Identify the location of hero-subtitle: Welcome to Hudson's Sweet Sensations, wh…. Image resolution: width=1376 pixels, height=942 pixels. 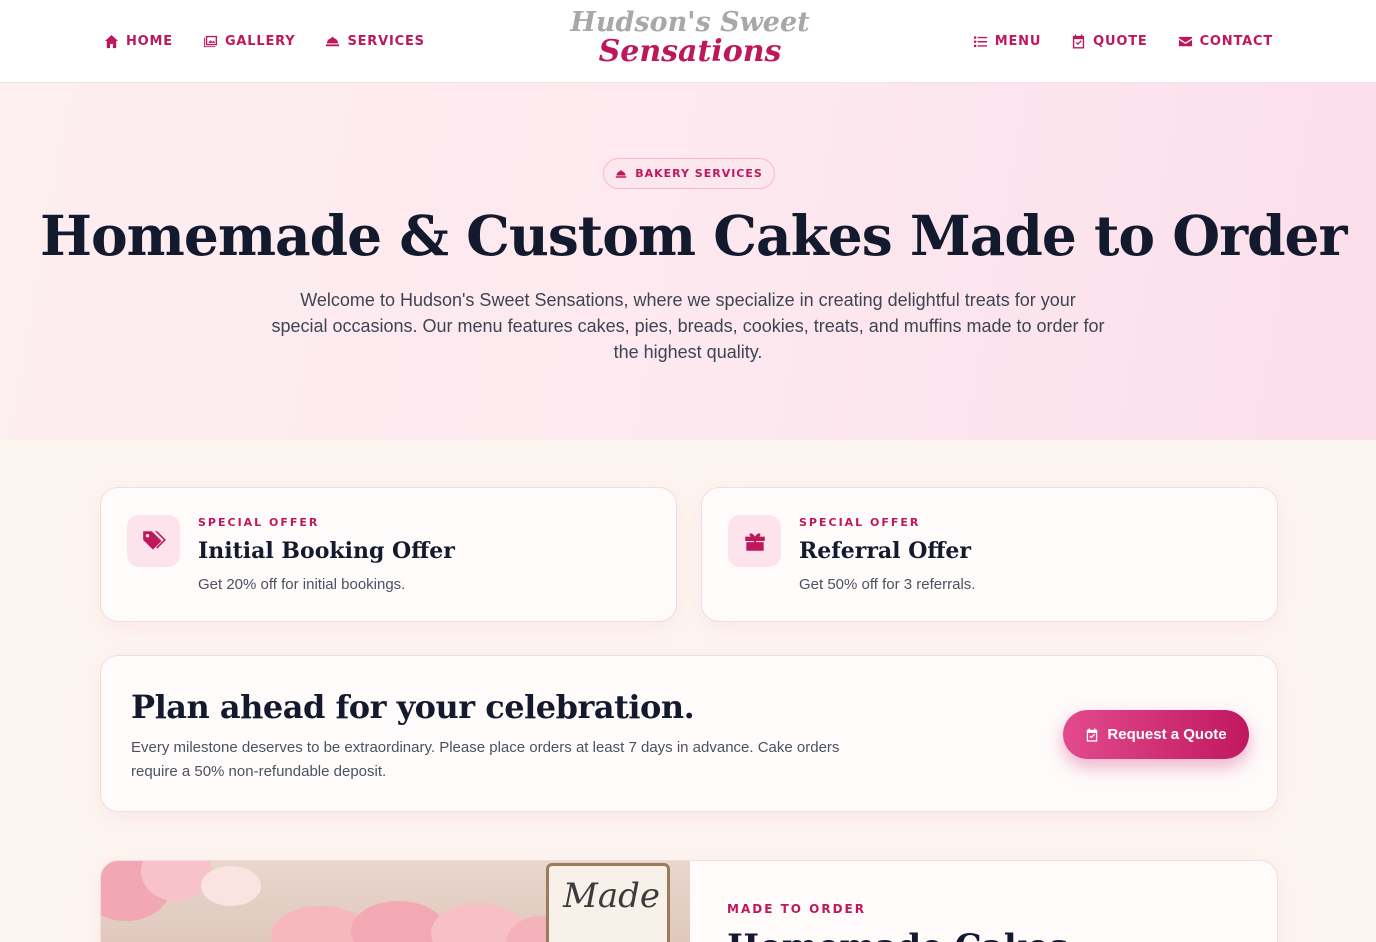
(688, 326).